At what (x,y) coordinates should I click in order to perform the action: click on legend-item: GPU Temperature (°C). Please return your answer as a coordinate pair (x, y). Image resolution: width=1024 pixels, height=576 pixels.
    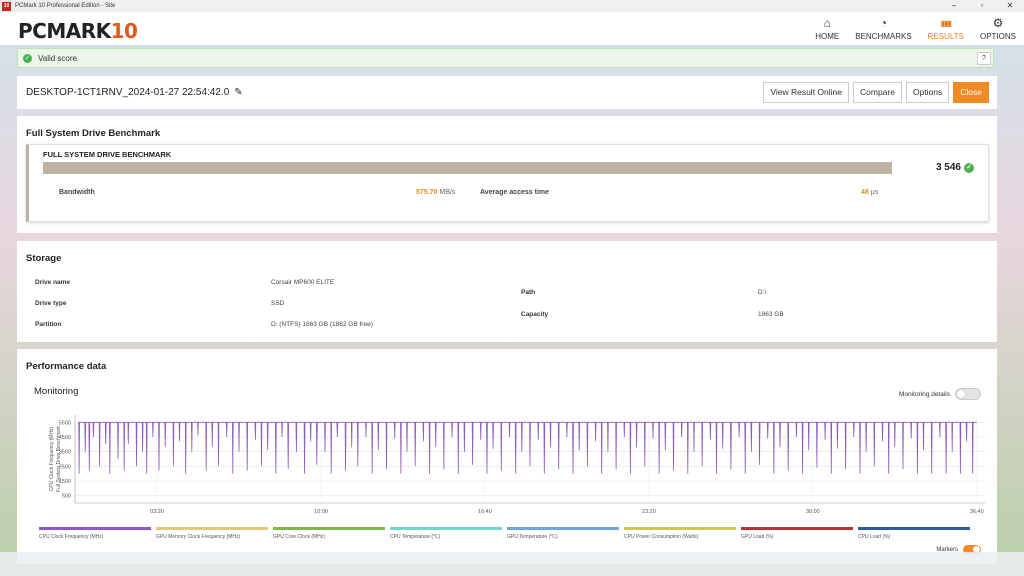
    Looking at the image, I should click on (565, 533).